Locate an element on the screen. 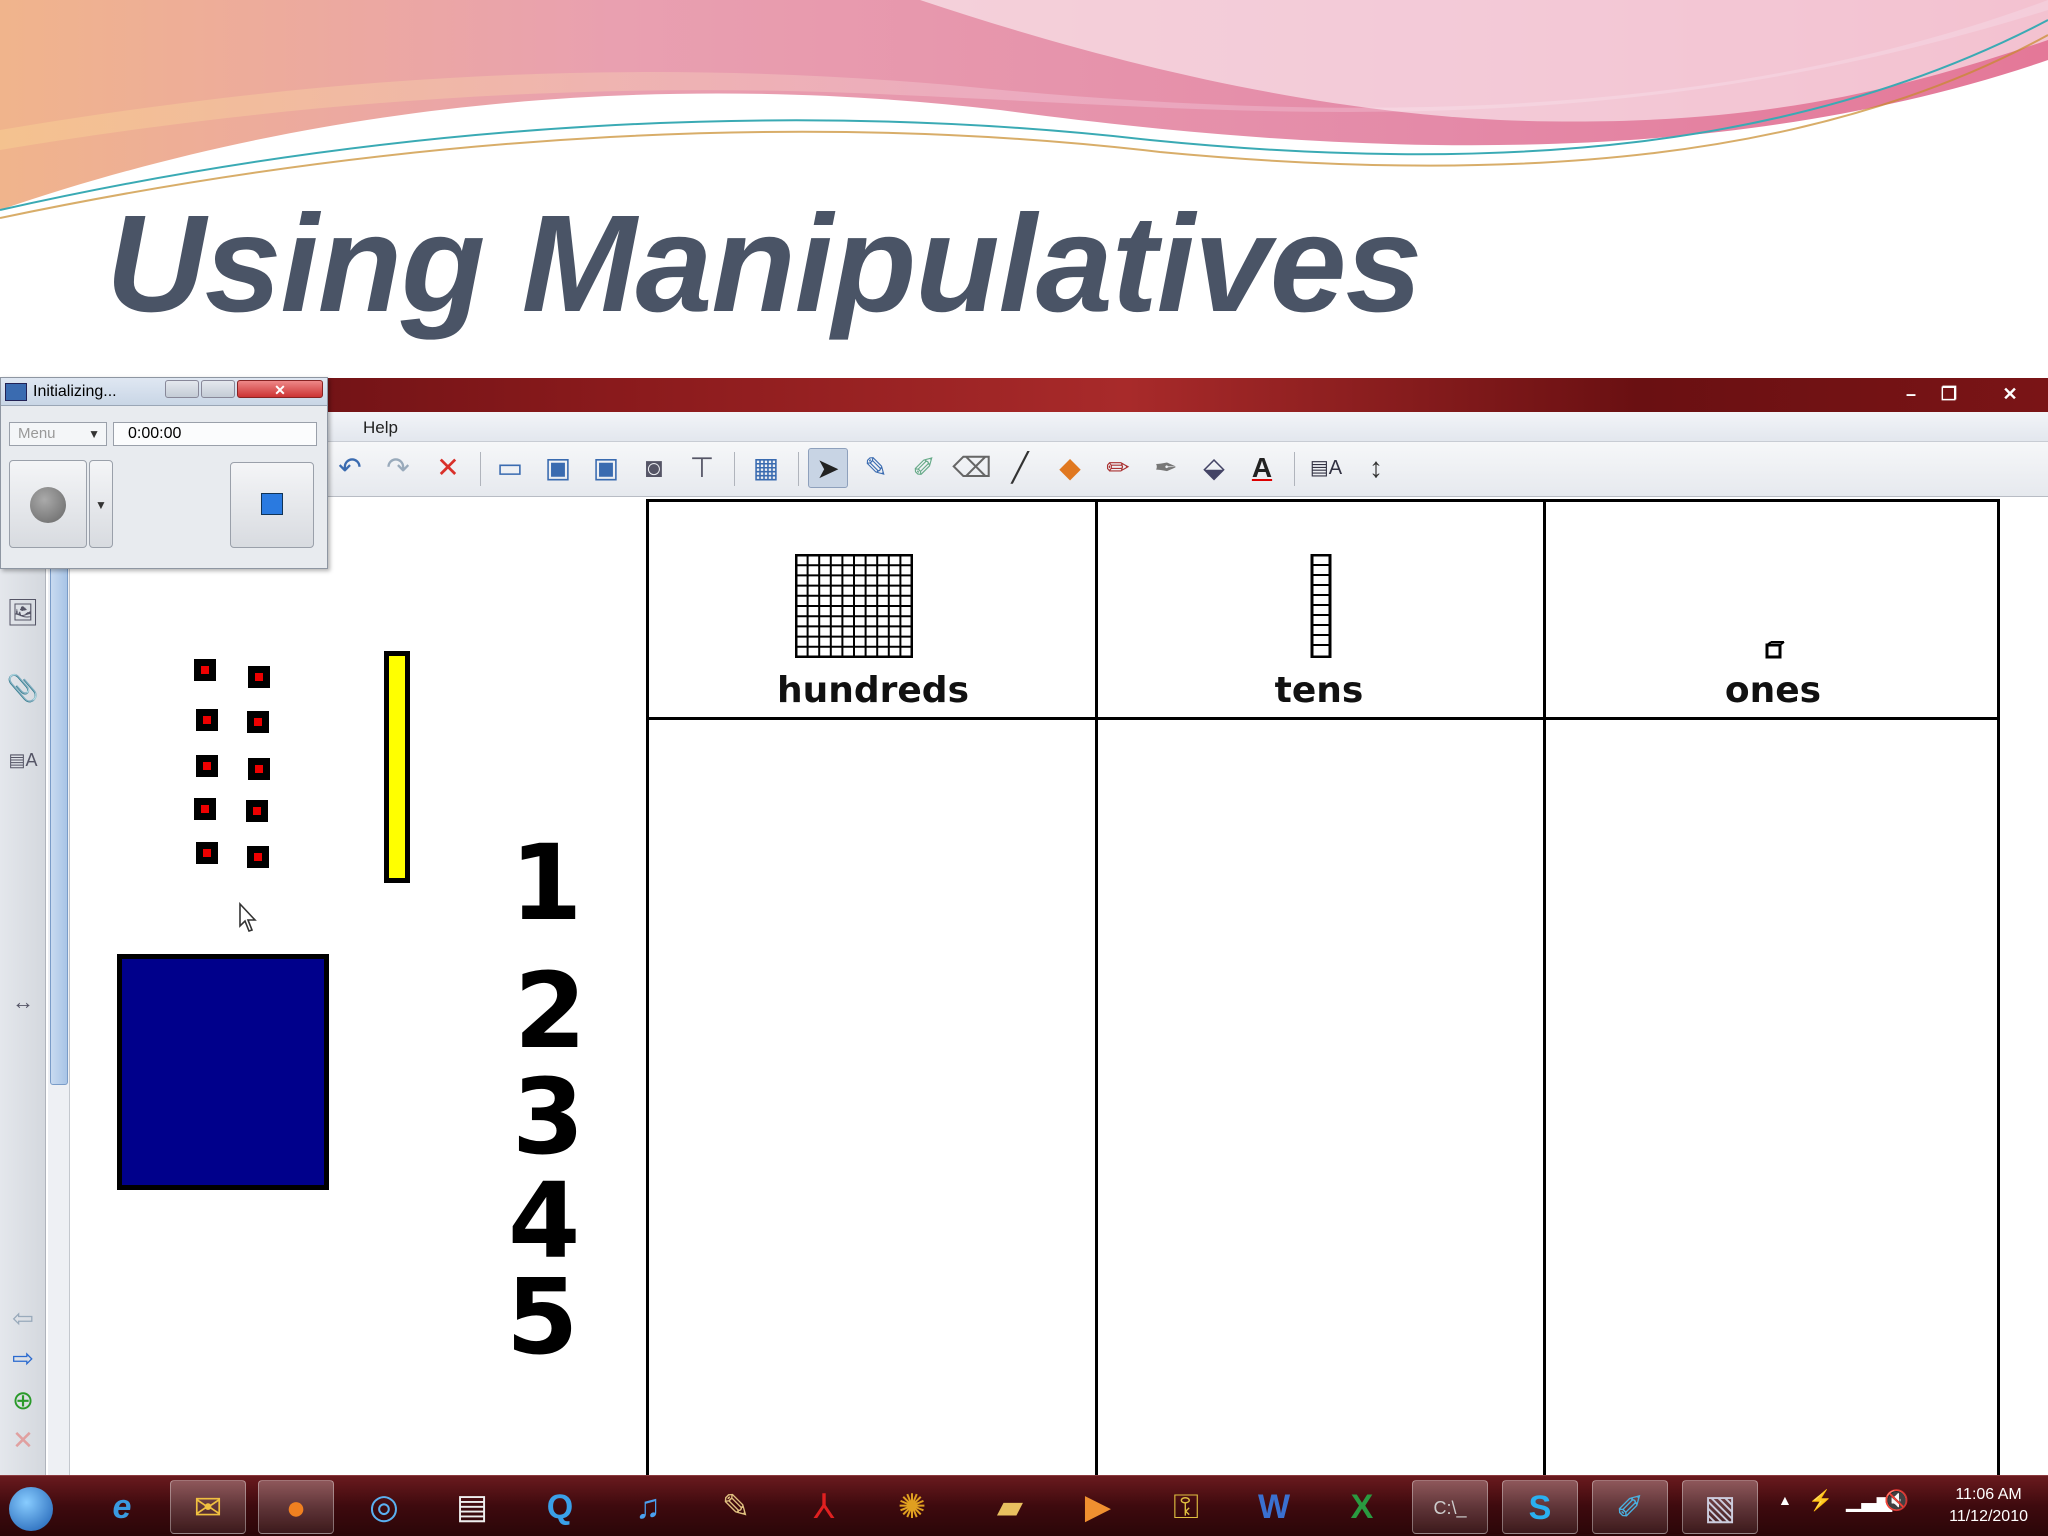  quicktime-icon: Q is located at coordinates (560, 1507).